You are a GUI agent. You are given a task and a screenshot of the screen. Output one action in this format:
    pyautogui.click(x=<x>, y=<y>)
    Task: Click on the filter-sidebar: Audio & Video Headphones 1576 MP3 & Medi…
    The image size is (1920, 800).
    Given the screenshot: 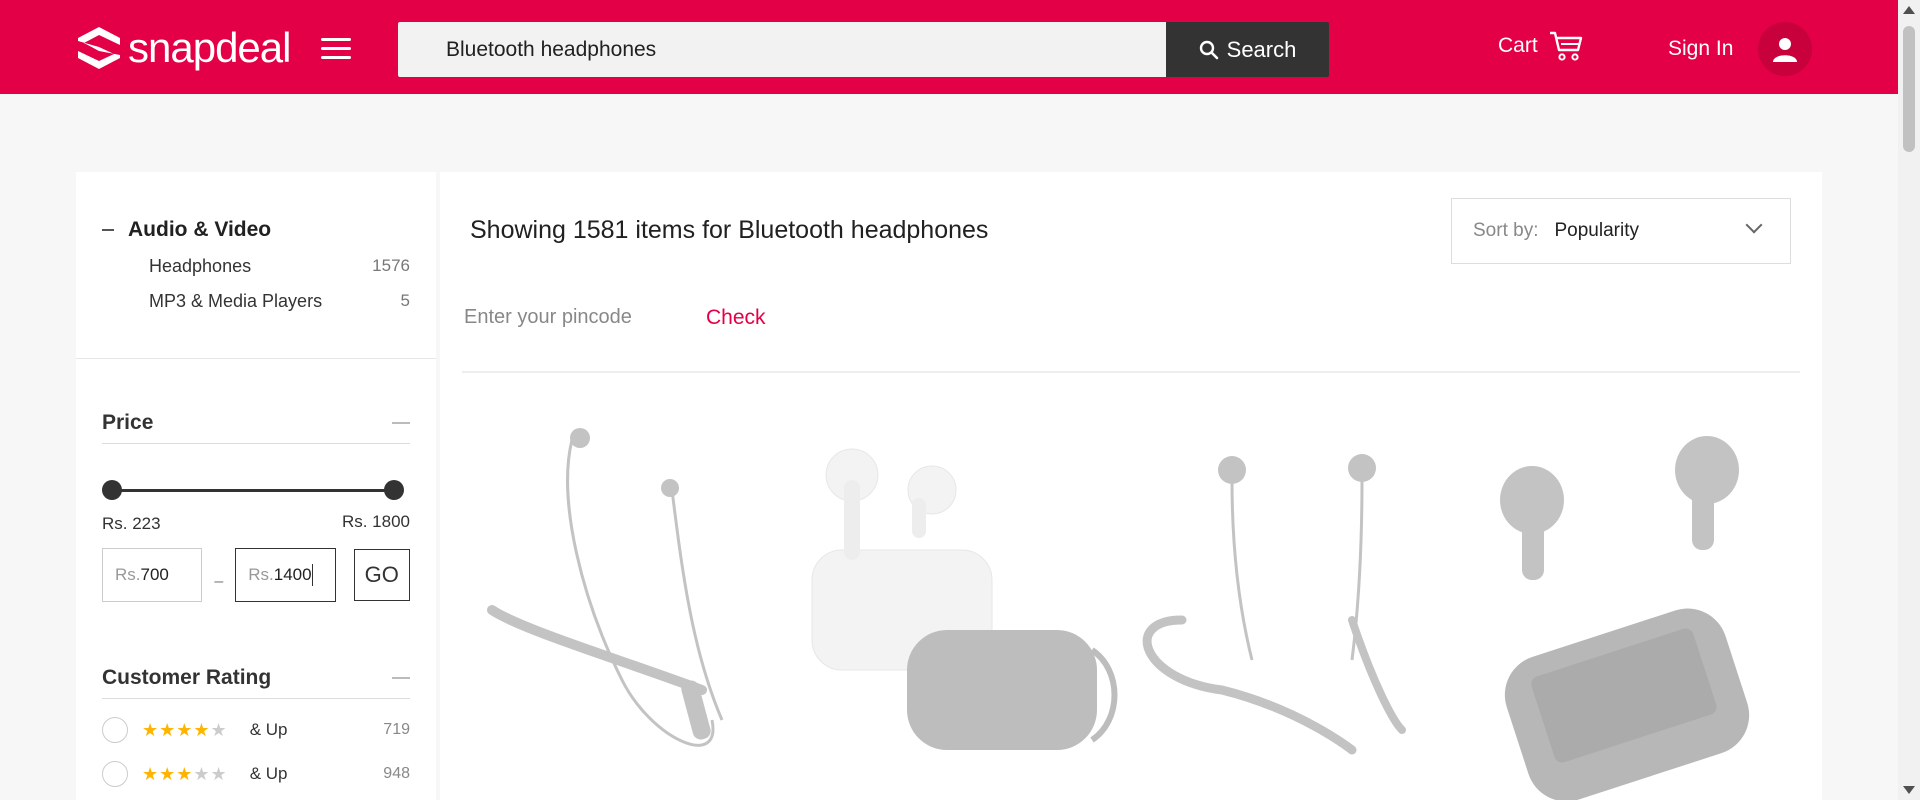 What is the action you would take?
    pyautogui.click(x=256, y=486)
    